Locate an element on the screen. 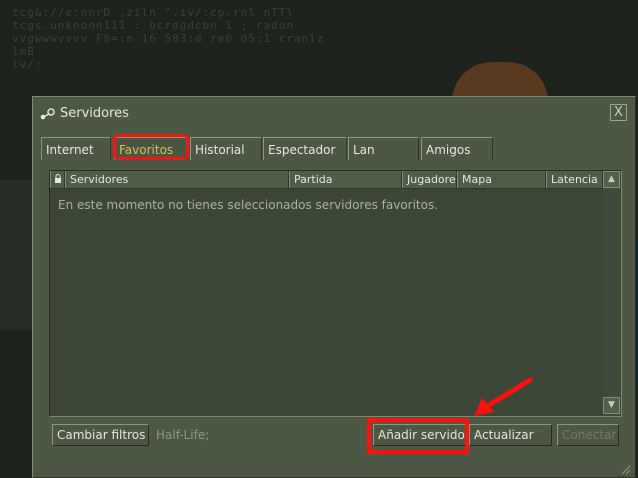 This screenshot has height=478, width=638. tab-label: Amigos is located at coordinates (448, 150).